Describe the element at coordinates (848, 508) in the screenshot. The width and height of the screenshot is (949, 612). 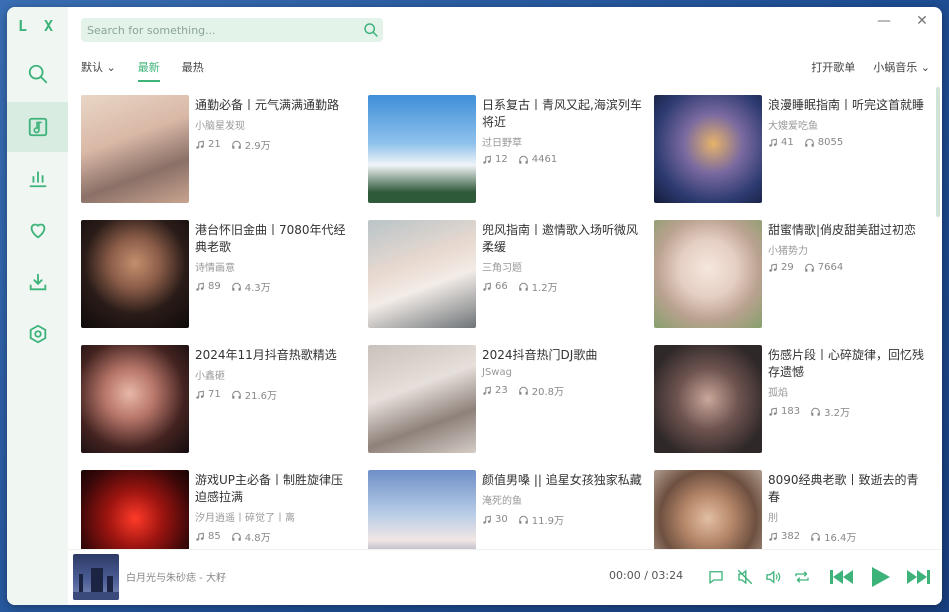
I see `playlist-info: 8090经典老歌丨致逝去的青春刖 382 16.4万` at that location.